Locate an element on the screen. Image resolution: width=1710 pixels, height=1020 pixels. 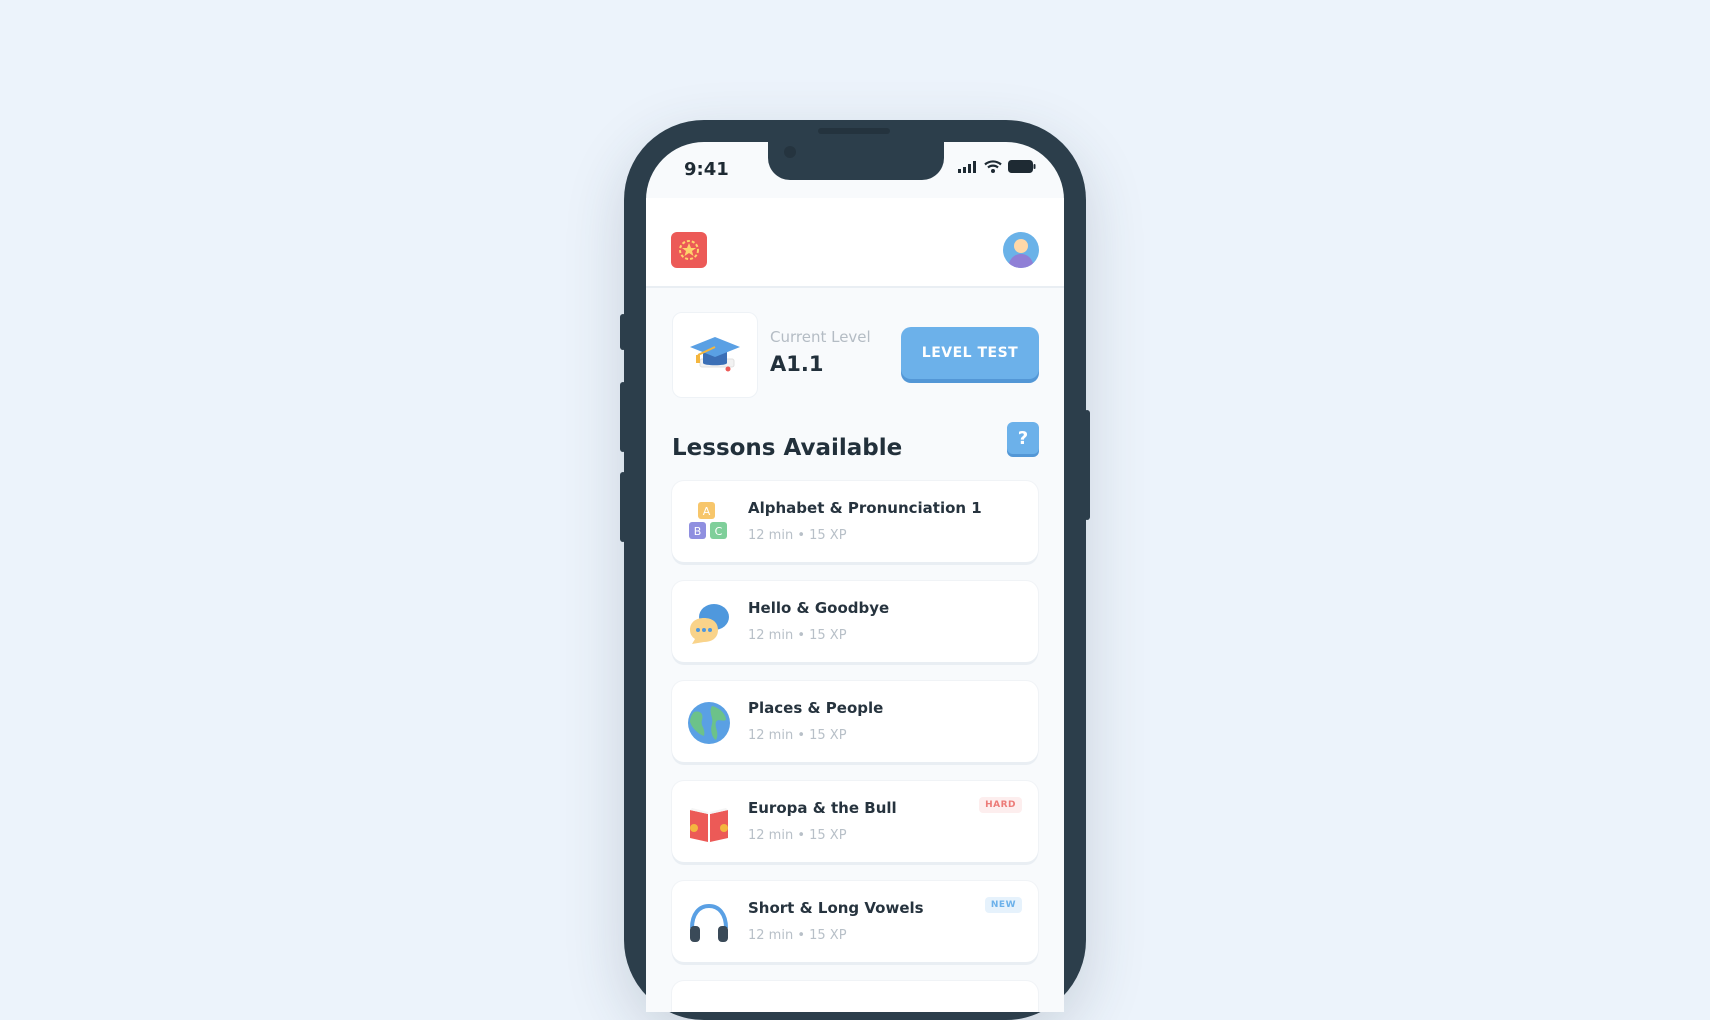
svg-text: B is located at coordinates (698, 531).